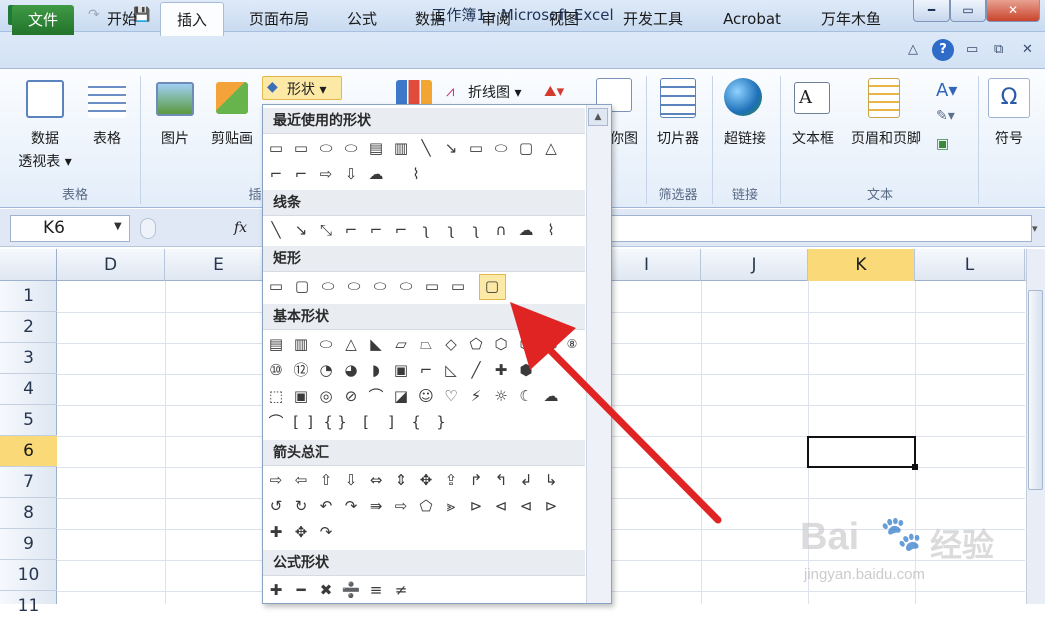 This screenshot has height=622, width=1045. What do you see at coordinates (276, 344) in the screenshot?
I see `textbox-shape: ▤` at bounding box center [276, 344].